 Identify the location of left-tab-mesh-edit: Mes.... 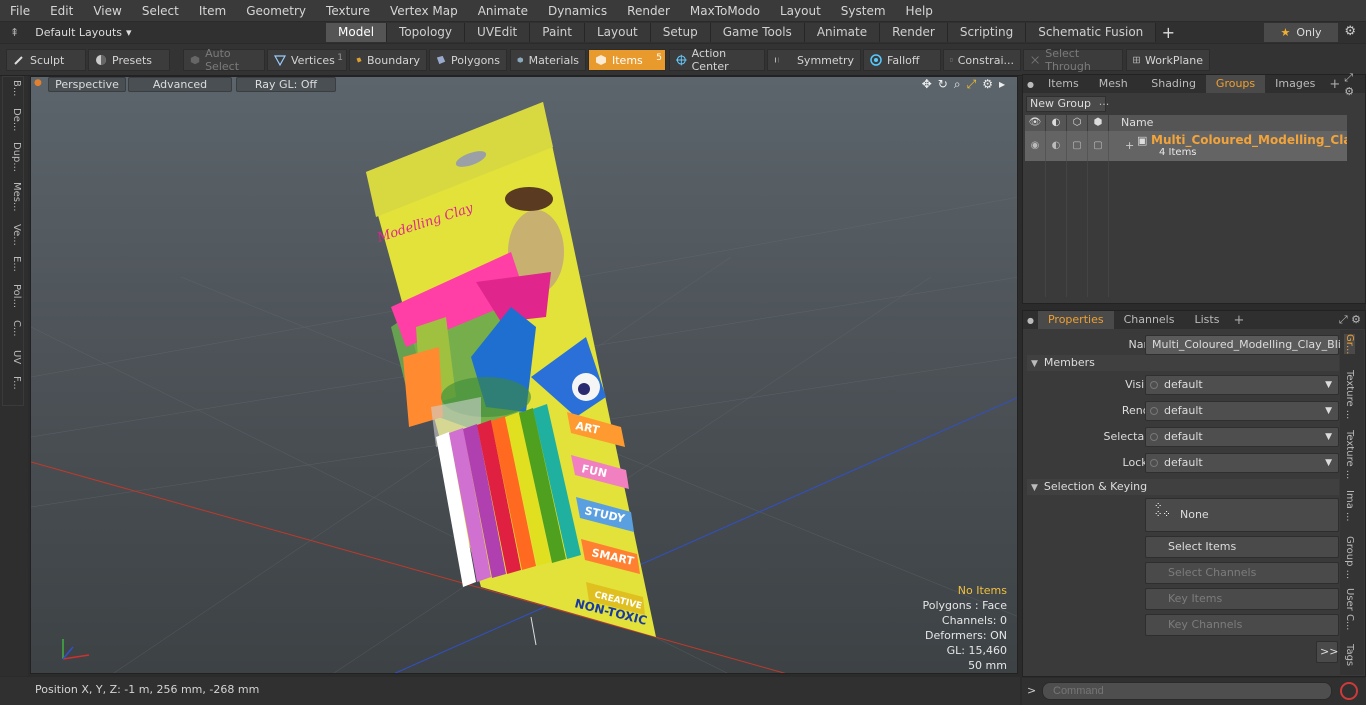
(13, 197).